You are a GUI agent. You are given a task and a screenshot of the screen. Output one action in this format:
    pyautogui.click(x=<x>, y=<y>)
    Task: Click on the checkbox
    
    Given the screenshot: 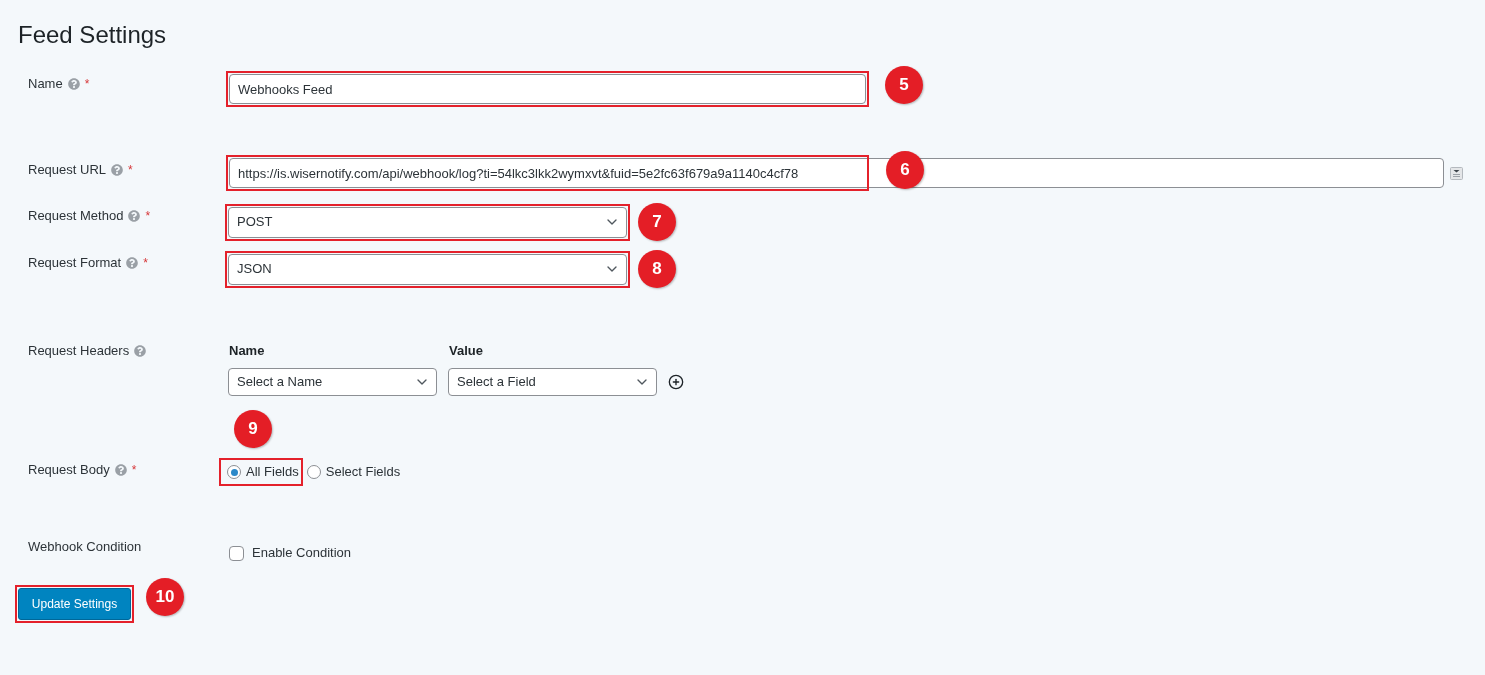 What is the action you would take?
    pyautogui.click(x=236, y=553)
    